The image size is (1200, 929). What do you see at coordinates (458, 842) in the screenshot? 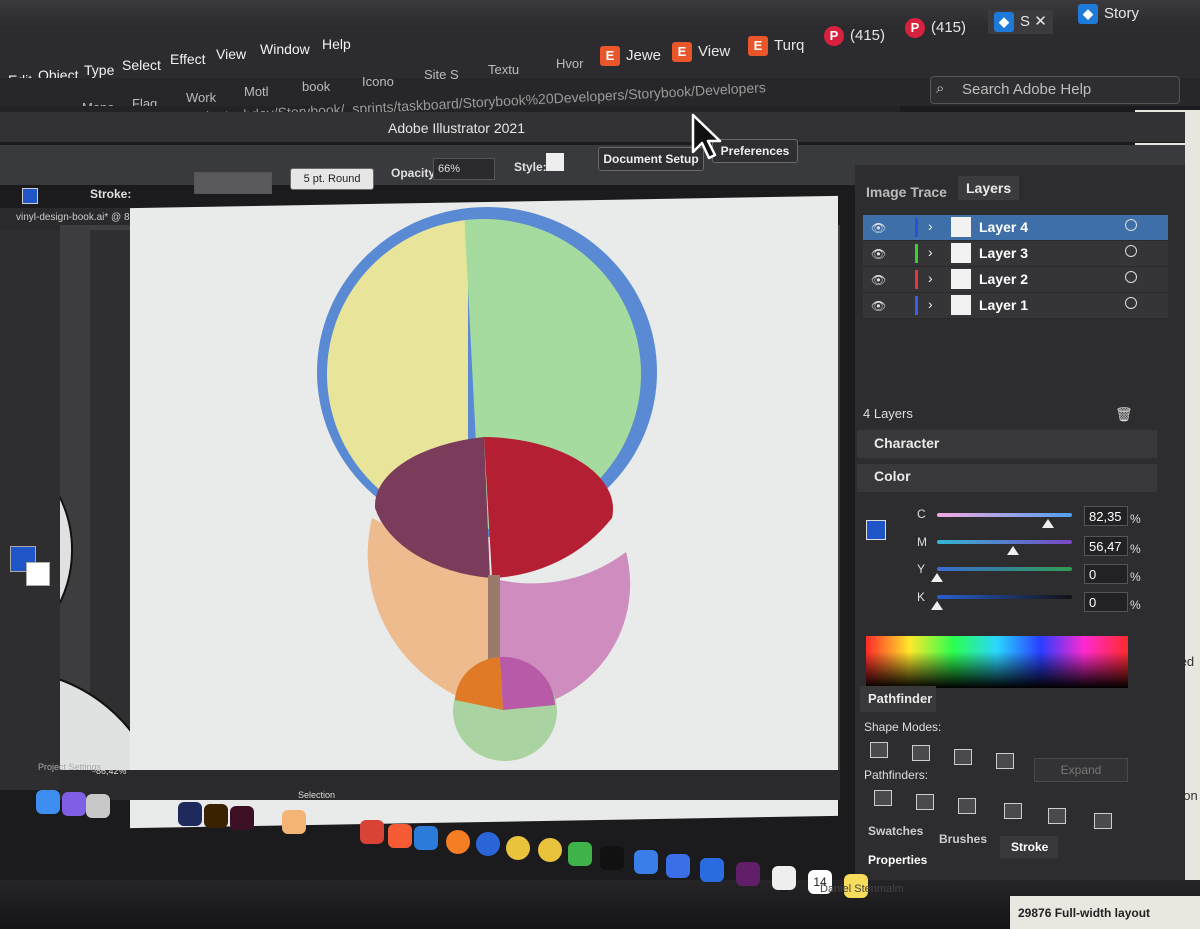
I see `firefox-icon` at bounding box center [458, 842].